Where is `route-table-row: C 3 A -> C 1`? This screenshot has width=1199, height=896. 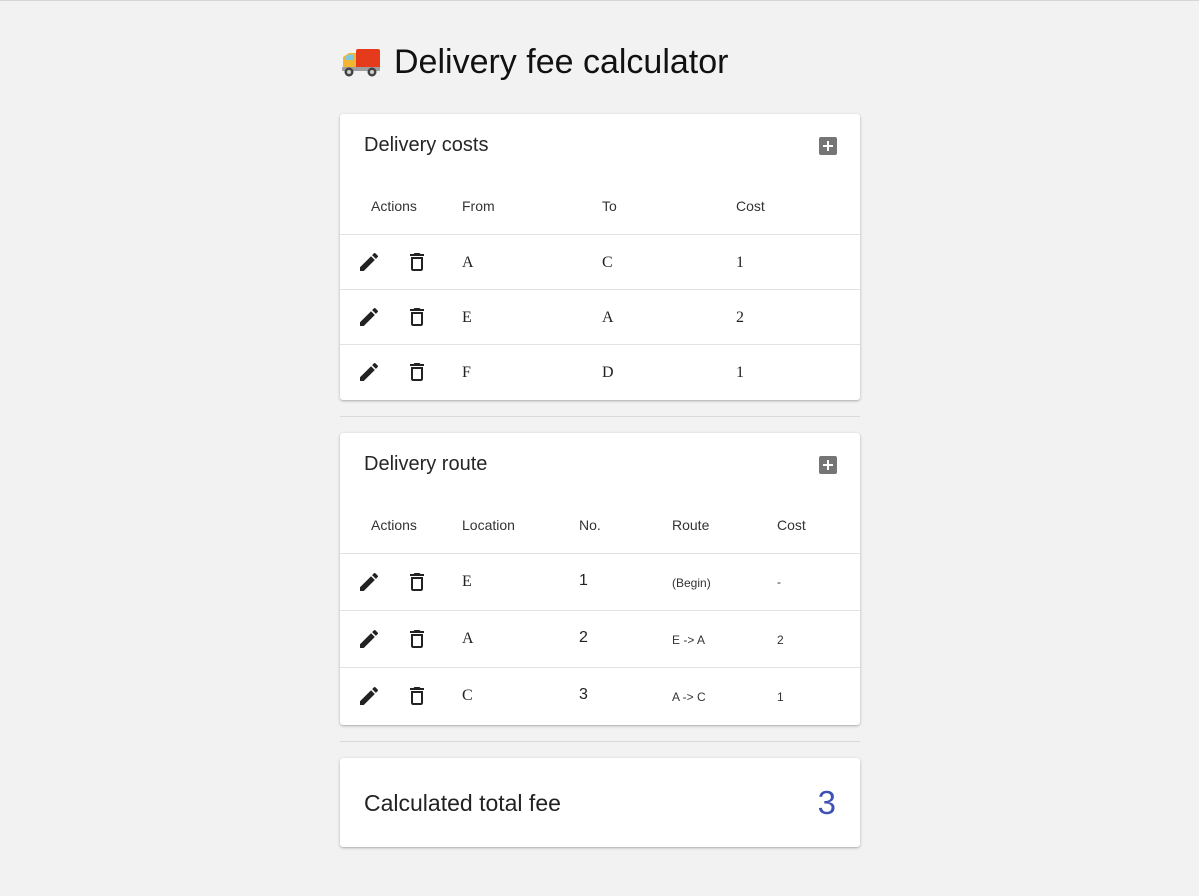 route-table-row: C 3 A -> C 1 is located at coordinates (600, 696).